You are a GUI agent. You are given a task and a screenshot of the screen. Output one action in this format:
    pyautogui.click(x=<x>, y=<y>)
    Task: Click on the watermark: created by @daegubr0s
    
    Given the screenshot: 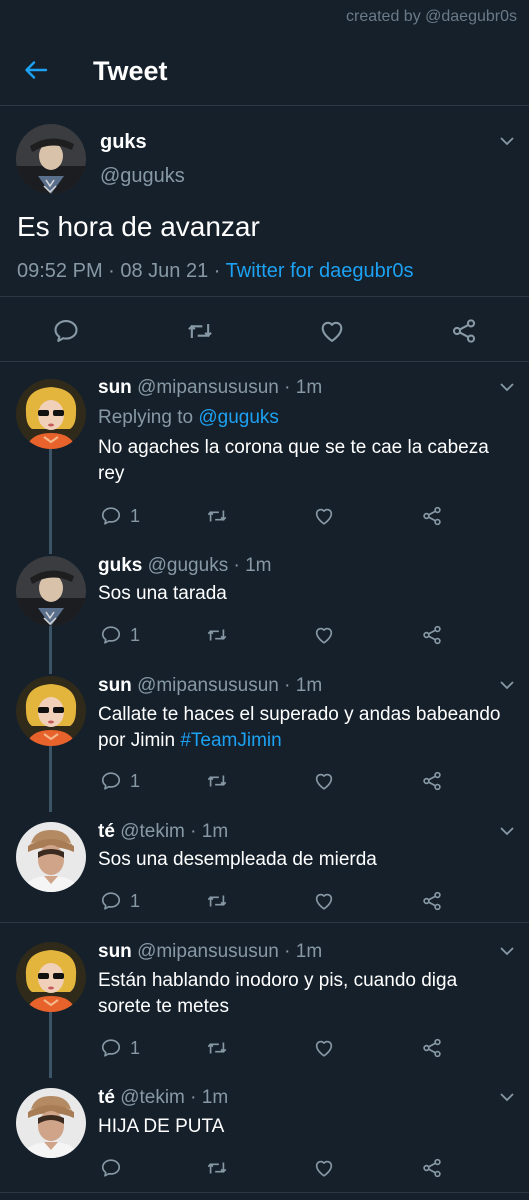 What is the action you would take?
    pyautogui.click(x=431, y=16)
    